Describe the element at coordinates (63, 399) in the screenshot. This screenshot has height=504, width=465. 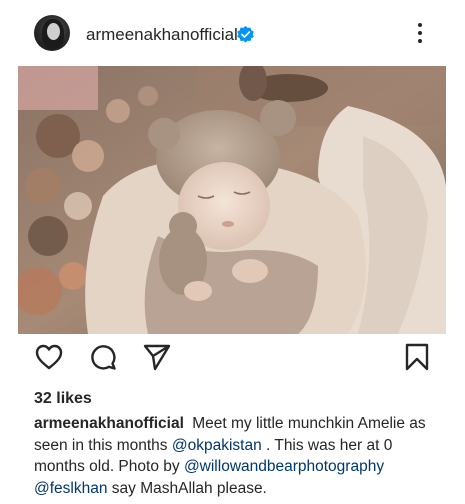
I see `likes-count: 32 likes` at that location.